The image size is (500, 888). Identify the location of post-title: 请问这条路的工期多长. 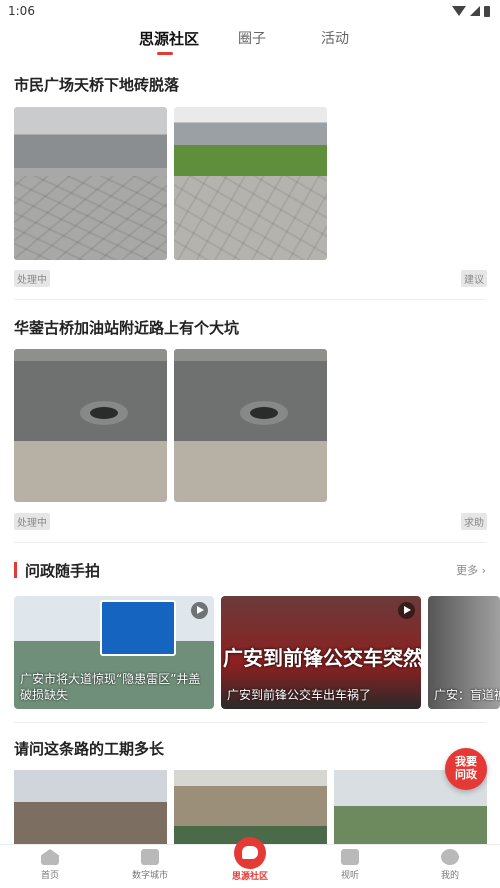
(89, 748).